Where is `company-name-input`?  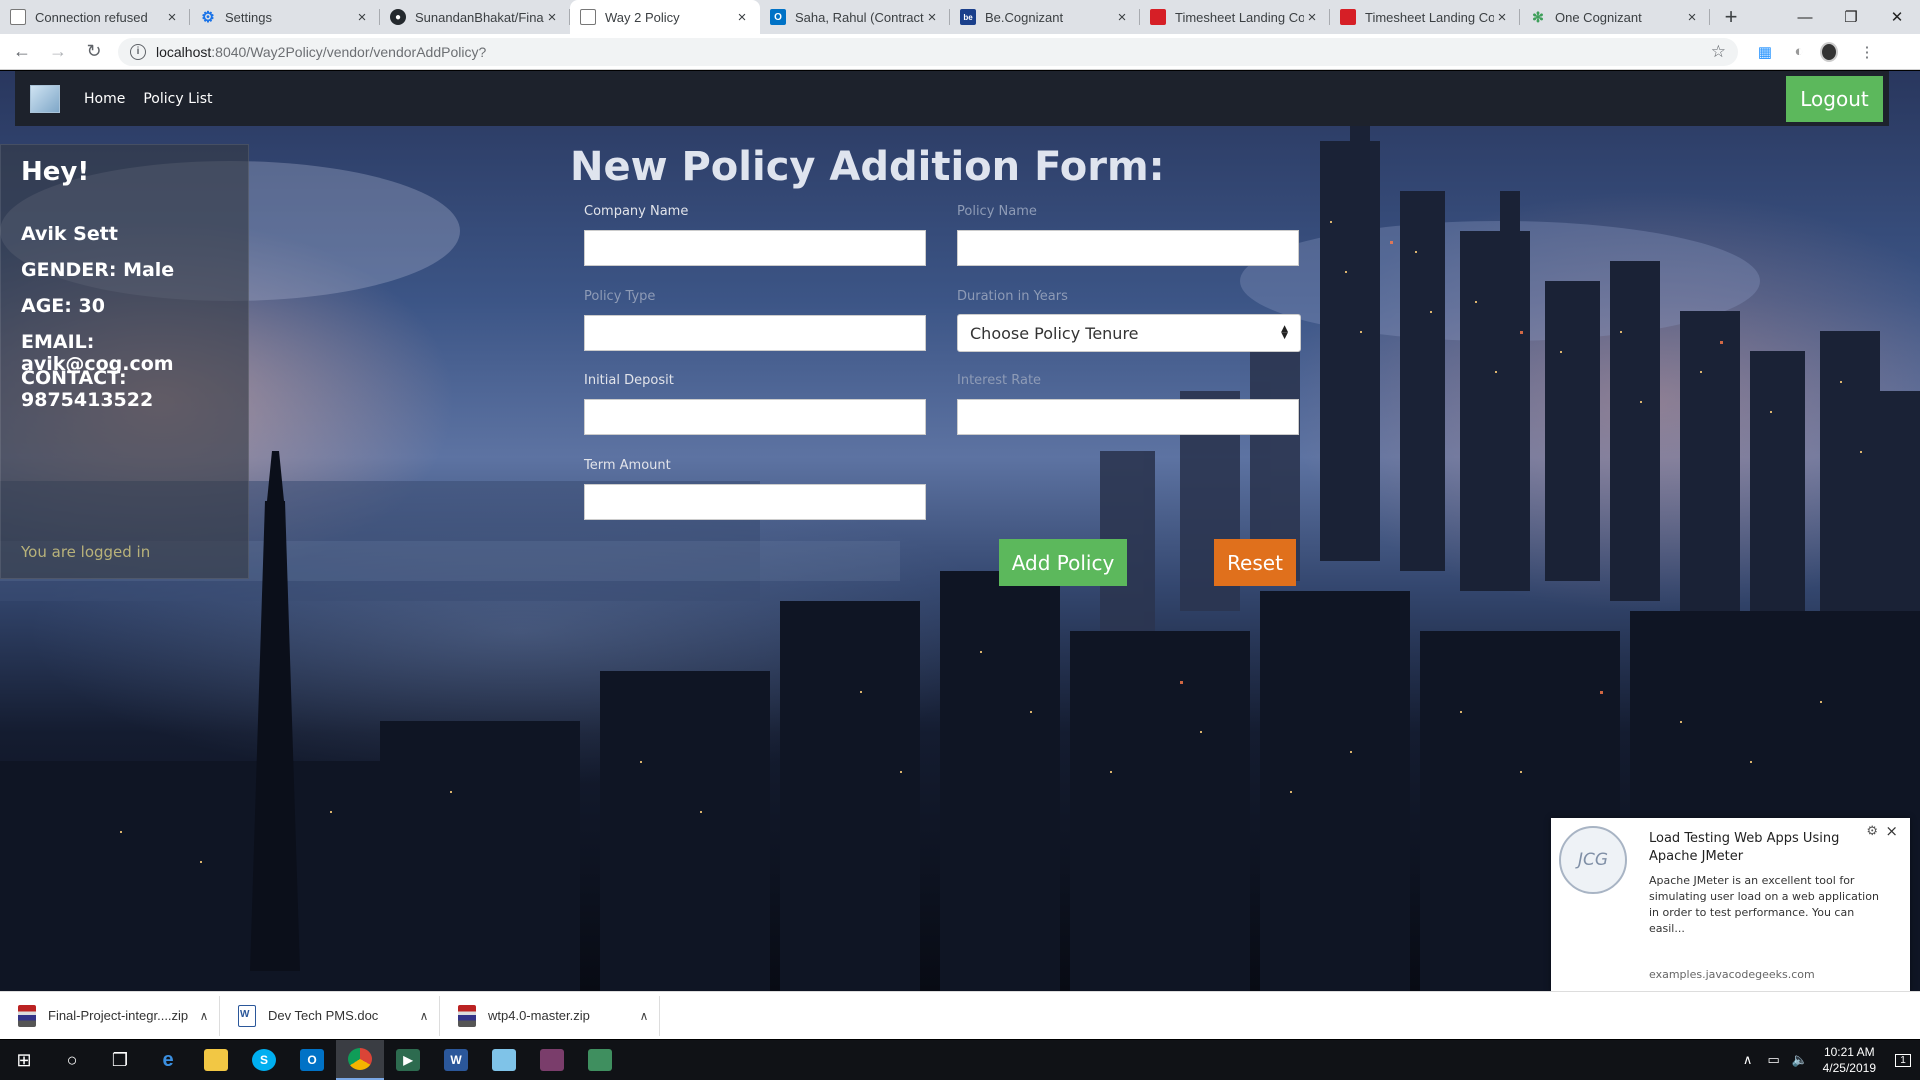 company-name-input is located at coordinates (755, 248).